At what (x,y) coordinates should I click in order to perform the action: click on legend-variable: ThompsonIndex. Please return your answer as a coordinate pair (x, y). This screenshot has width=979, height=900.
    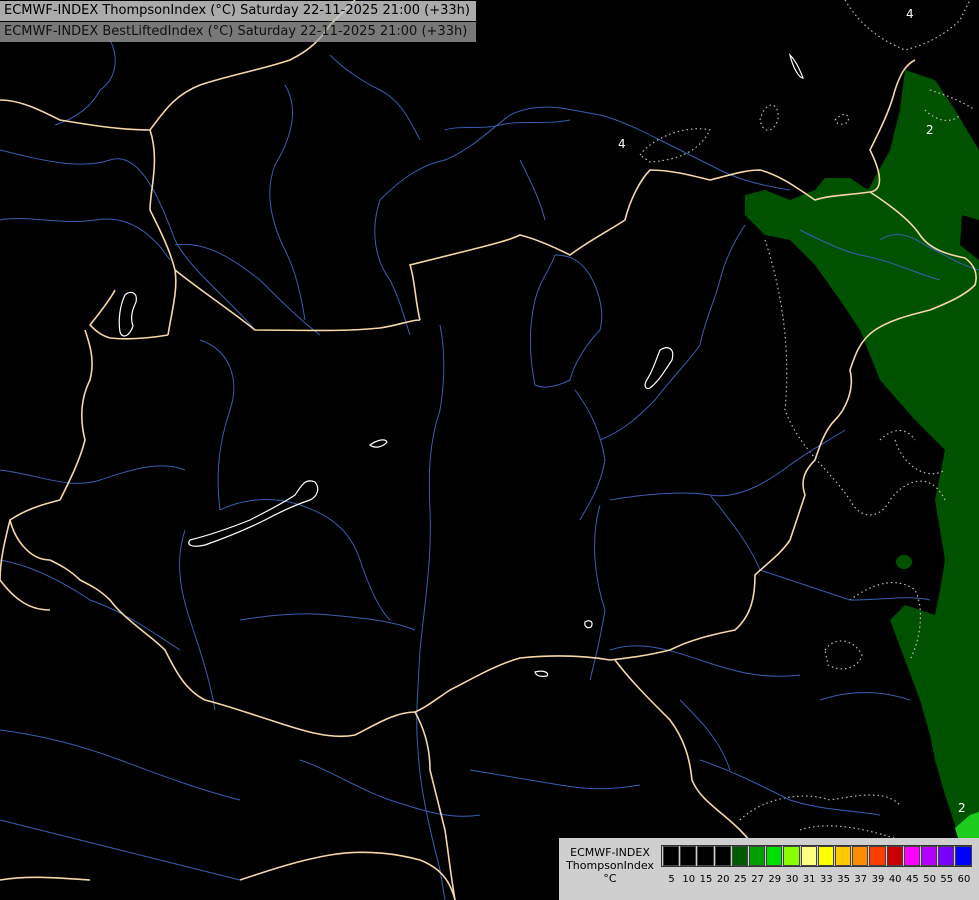
    Looking at the image, I should click on (610, 865).